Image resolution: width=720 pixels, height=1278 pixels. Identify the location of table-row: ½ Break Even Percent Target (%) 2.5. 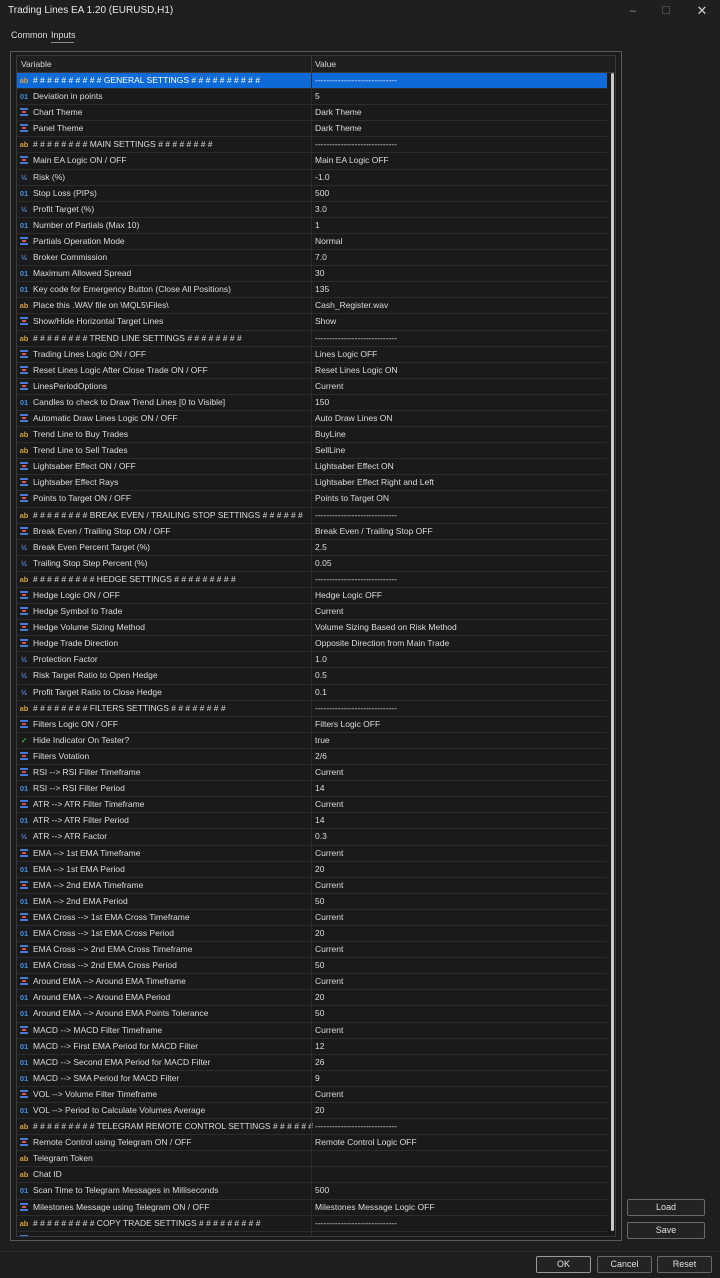
(312, 547).